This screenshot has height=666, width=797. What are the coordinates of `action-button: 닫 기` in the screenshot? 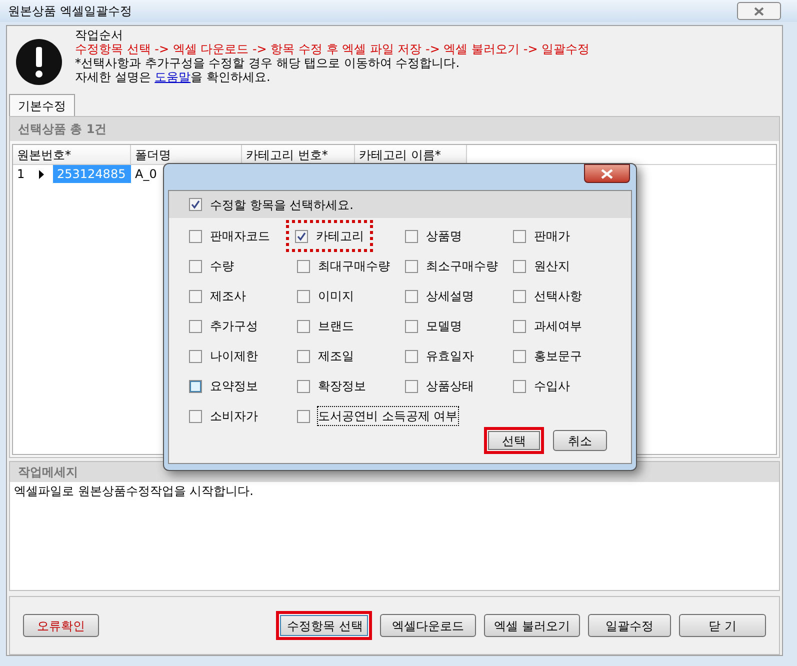 It's located at (722, 625).